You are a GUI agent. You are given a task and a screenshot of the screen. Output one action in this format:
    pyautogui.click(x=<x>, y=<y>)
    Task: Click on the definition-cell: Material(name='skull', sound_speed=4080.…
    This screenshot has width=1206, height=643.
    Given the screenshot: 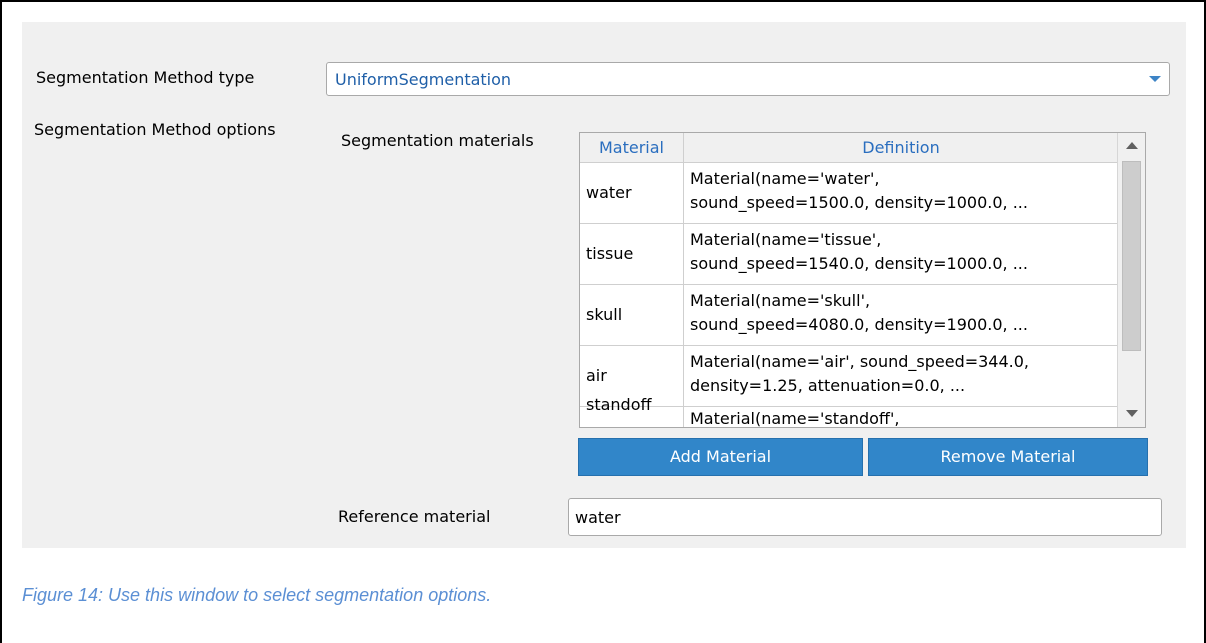 What is the action you would take?
    pyautogui.click(x=901, y=315)
    